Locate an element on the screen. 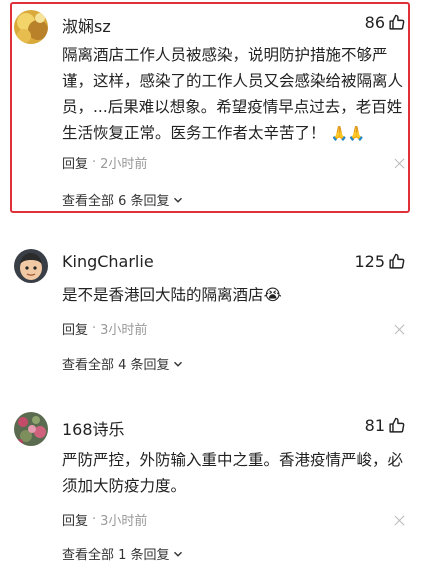 The image size is (423, 571). view-replies-link: 查看全部 4 条回复 is located at coordinates (122, 363).